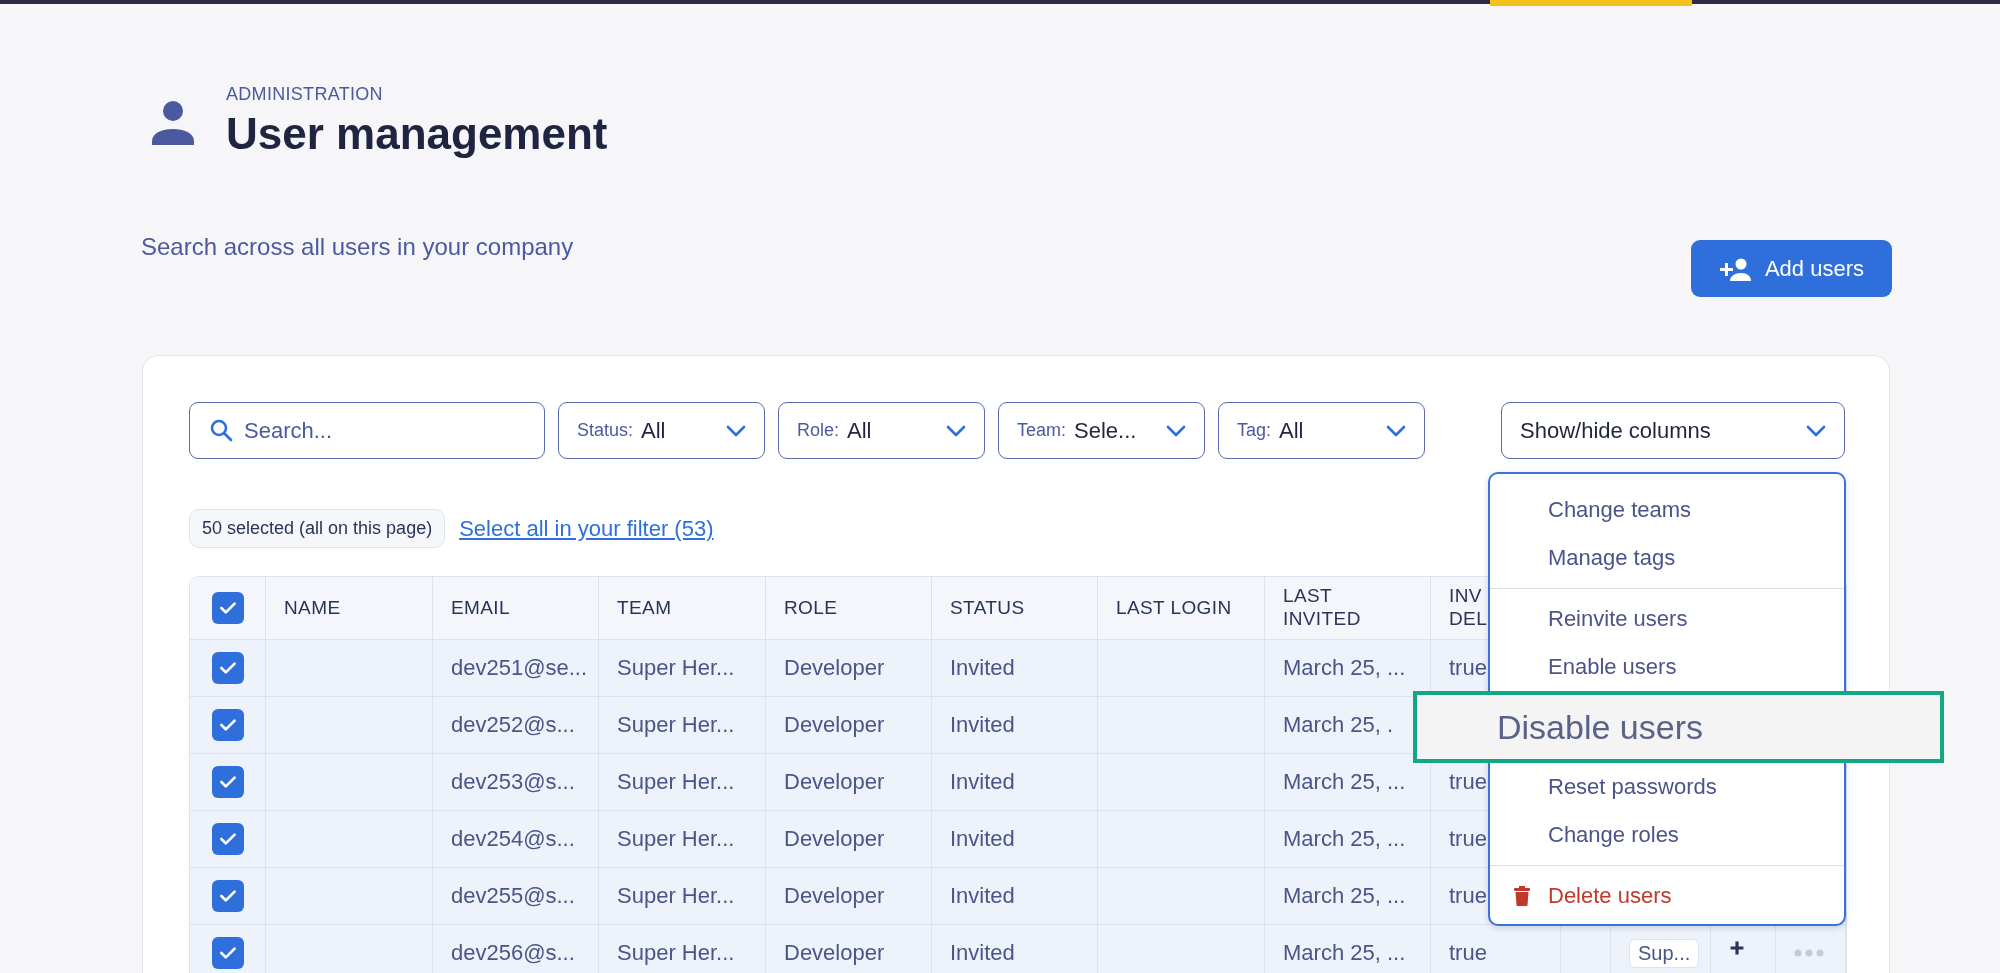 The width and height of the screenshot is (2000, 973). I want to click on column-header: LAST INVITED, so click(1347, 608).